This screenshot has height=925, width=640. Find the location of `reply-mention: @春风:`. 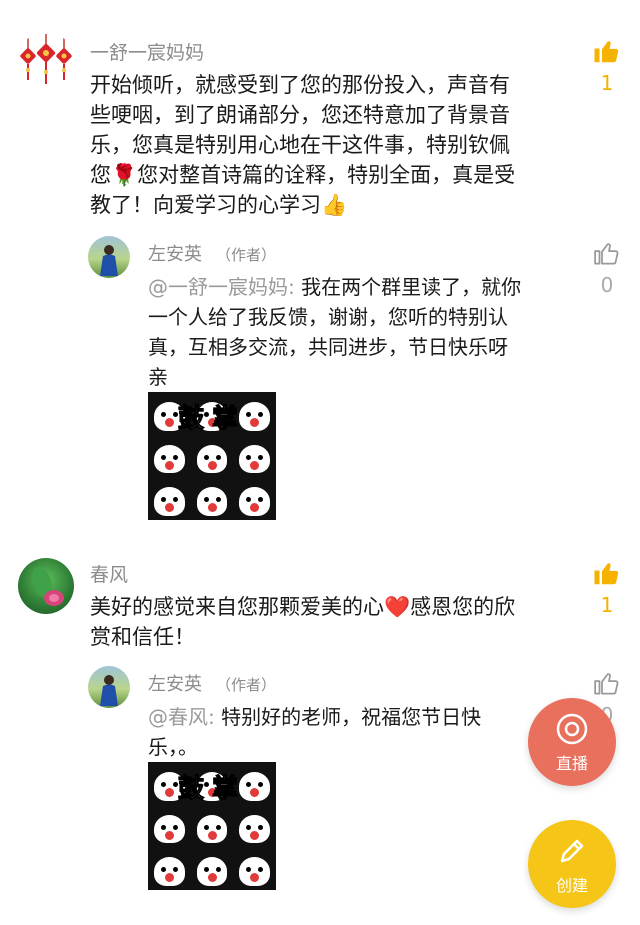

reply-mention: @春风: is located at coordinates (184, 717).